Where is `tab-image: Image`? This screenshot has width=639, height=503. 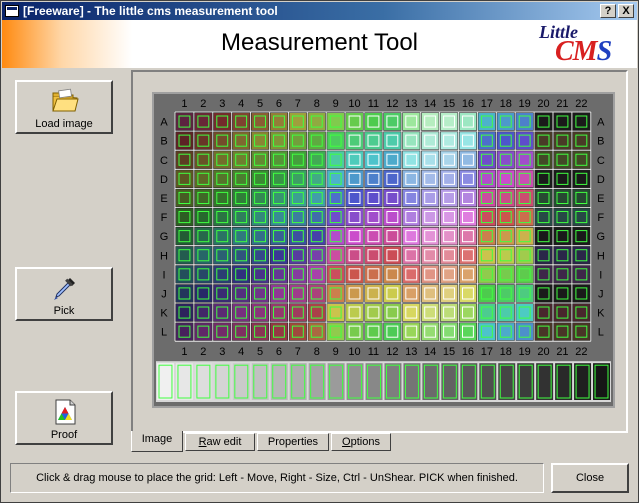 tab-image: Image is located at coordinates (157, 441).